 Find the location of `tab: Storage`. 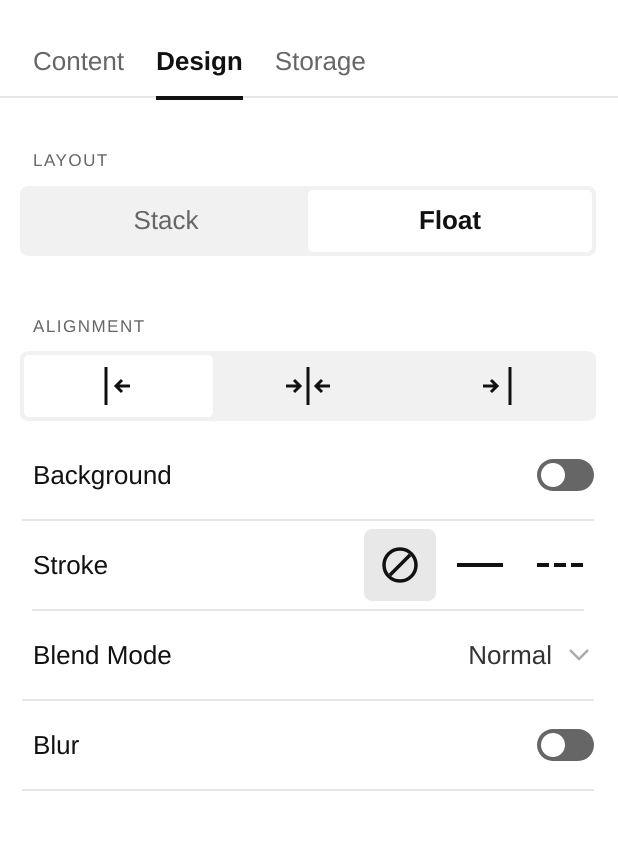

tab: Storage is located at coordinates (320, 50).